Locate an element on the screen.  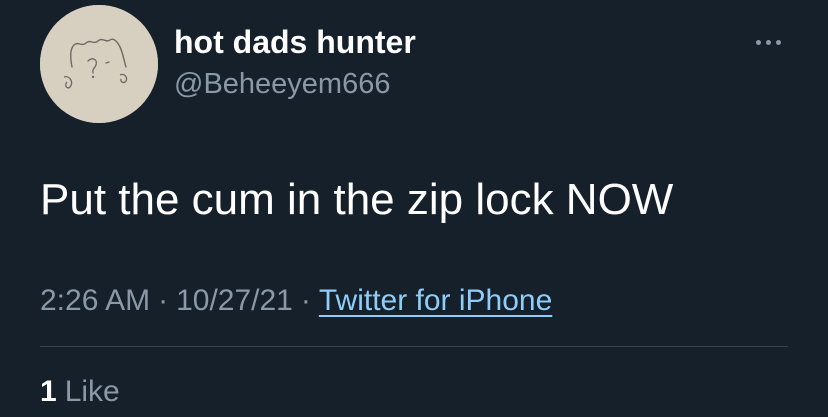
tweet-source-link: Twitter for iPhone is located at coordinates (435, 300).